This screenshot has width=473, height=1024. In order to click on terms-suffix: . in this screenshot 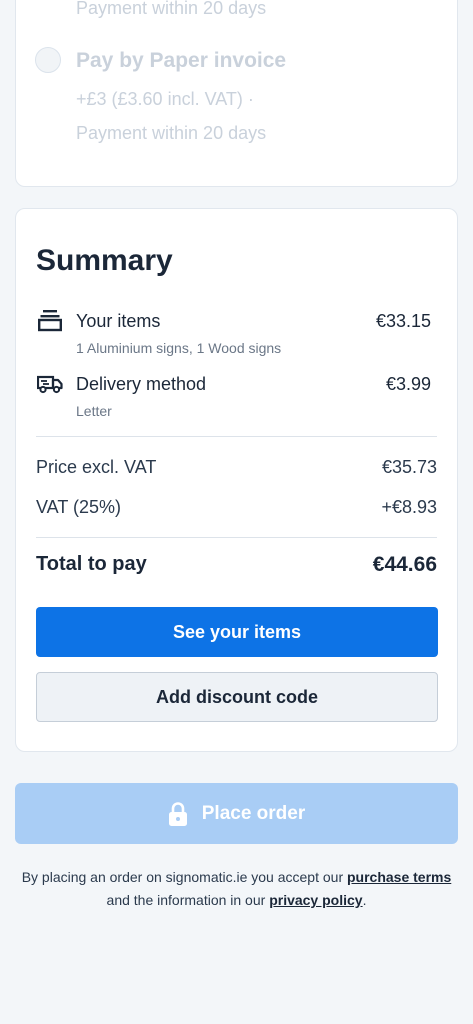, I will do `click(364, 900)`.